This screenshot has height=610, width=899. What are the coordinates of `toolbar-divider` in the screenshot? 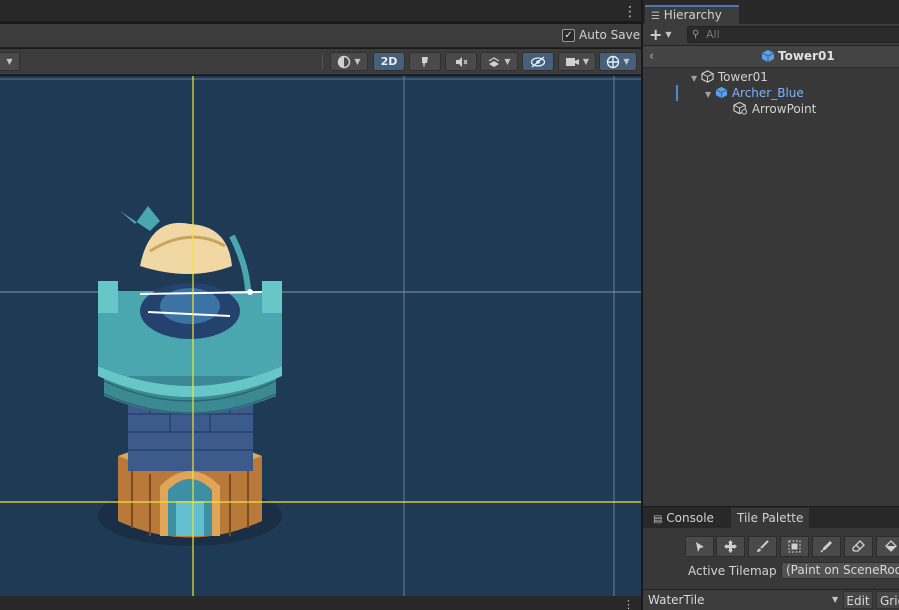 It's located at (322, 62).